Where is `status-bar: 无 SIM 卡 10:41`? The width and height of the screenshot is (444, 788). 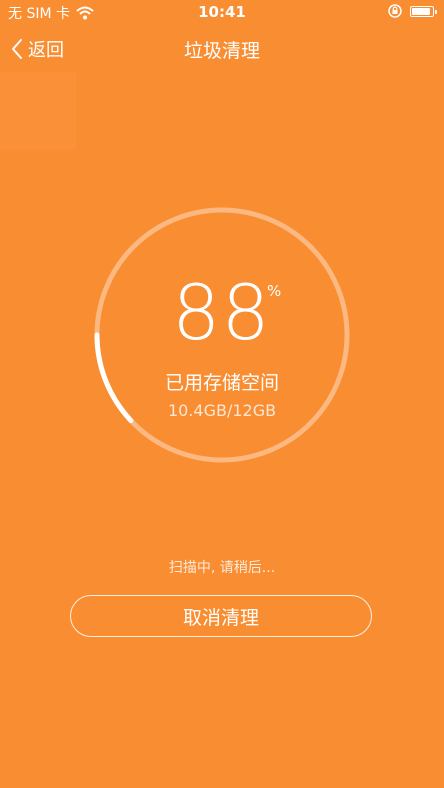 status-bar: 无 SIM 卡 10:41 is located at coordinates (222, 12).